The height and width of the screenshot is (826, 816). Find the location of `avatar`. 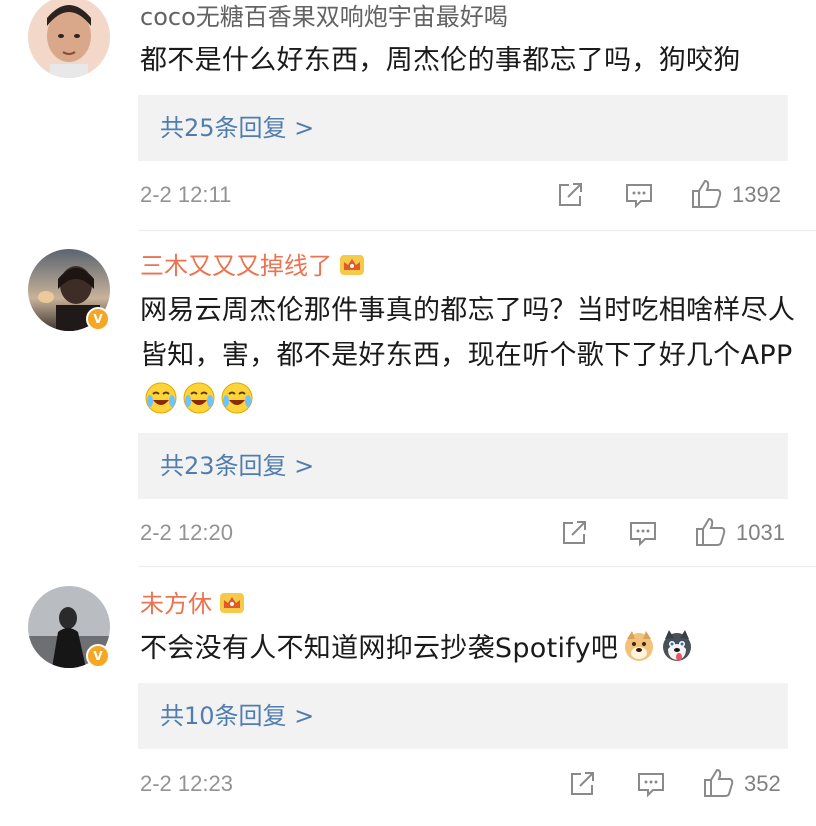

avatar is located at coordinates (69, 39).